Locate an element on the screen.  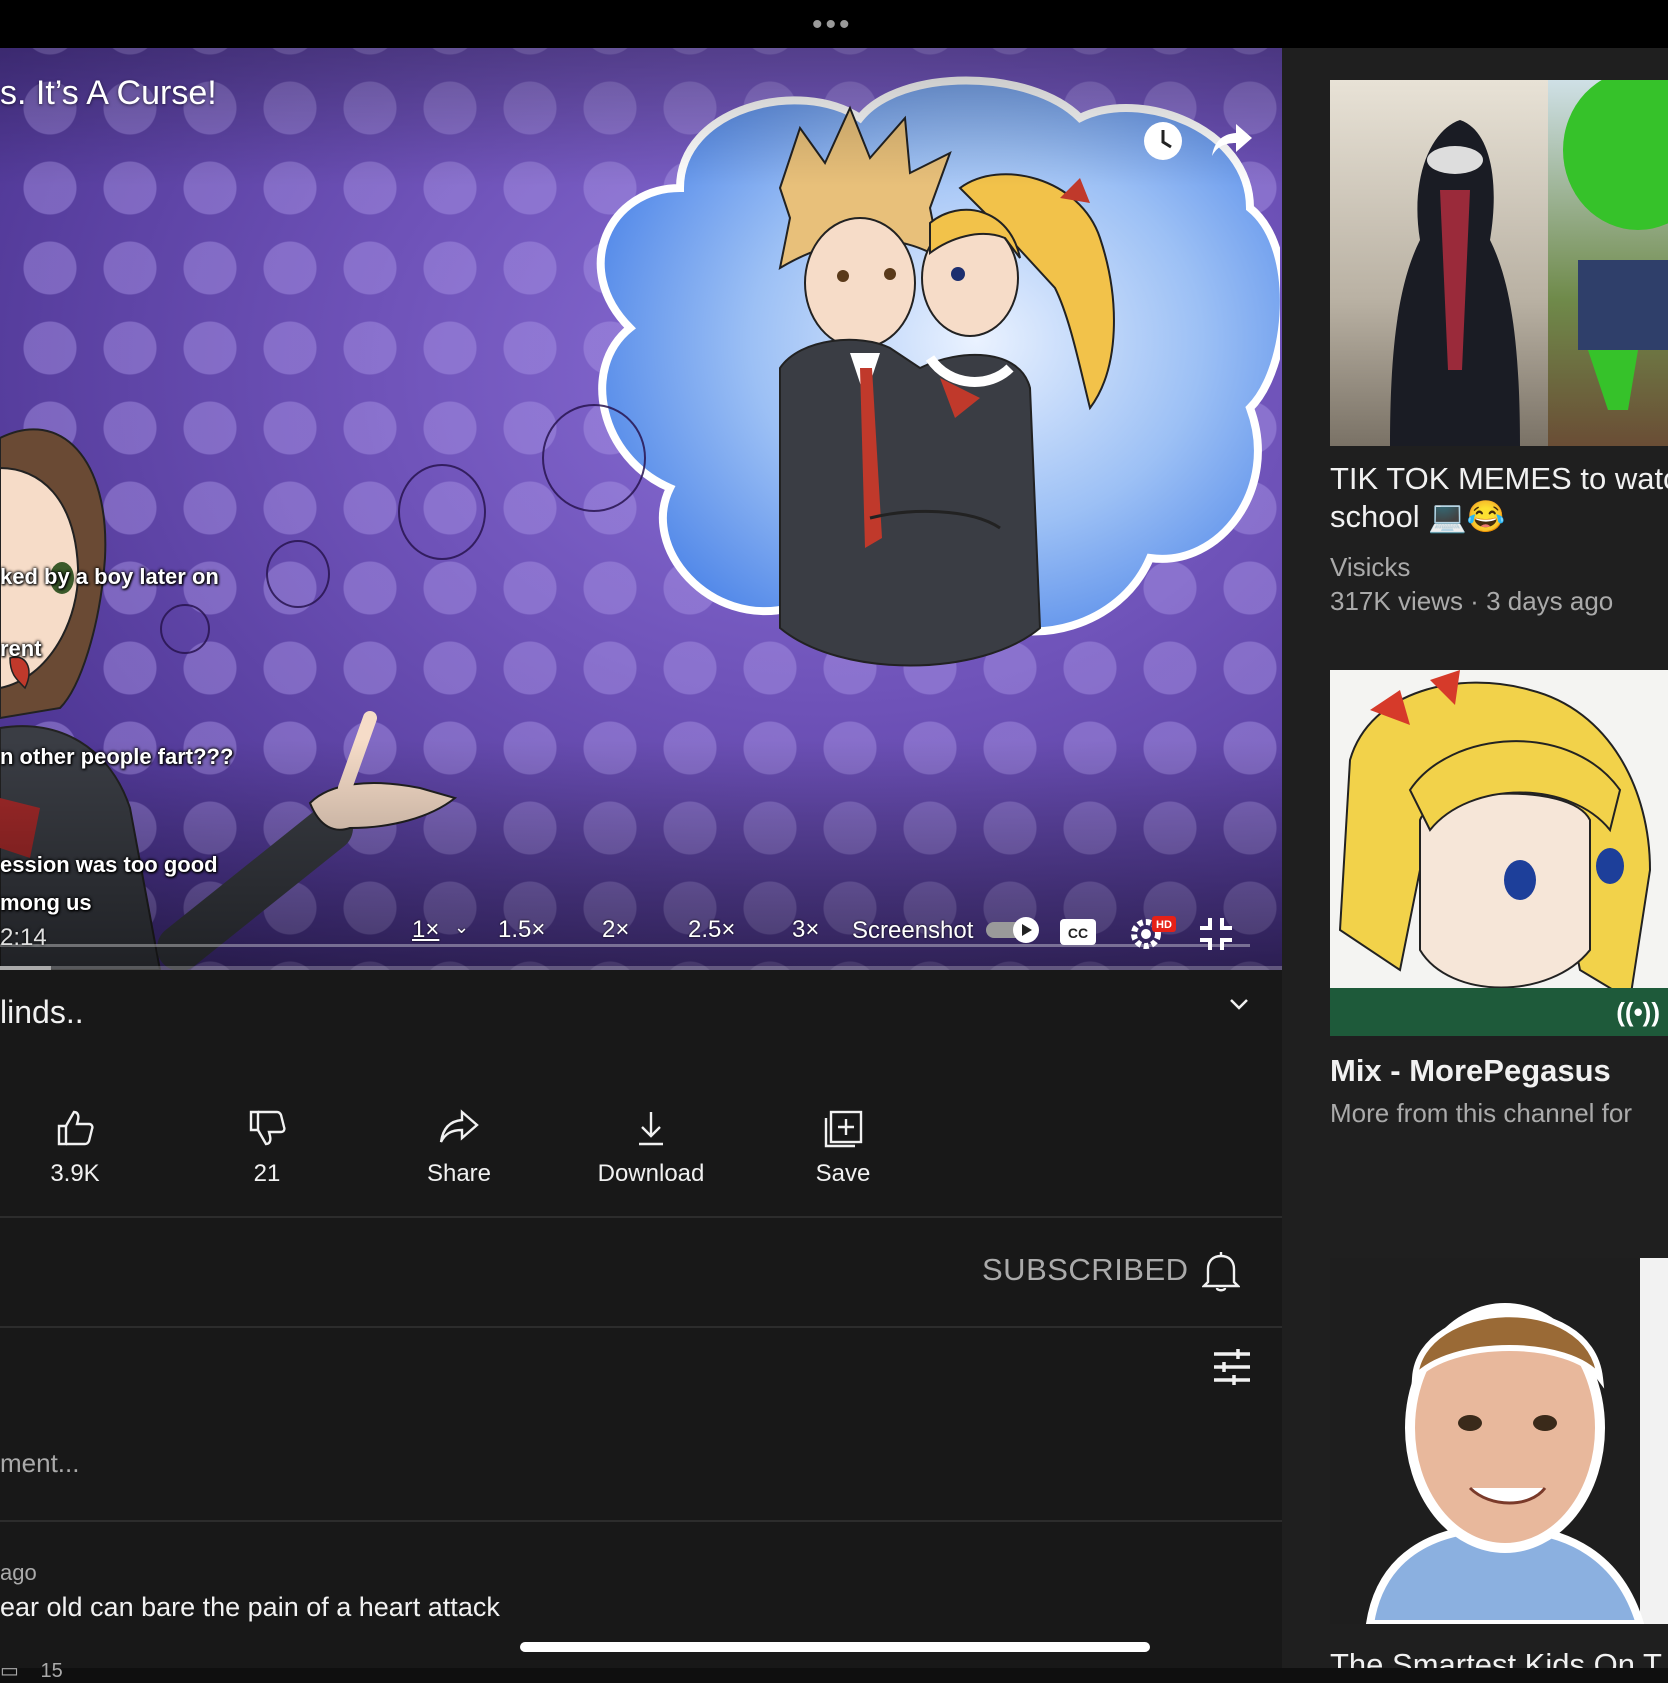
share-icon is located at coordinates (459, 1126).